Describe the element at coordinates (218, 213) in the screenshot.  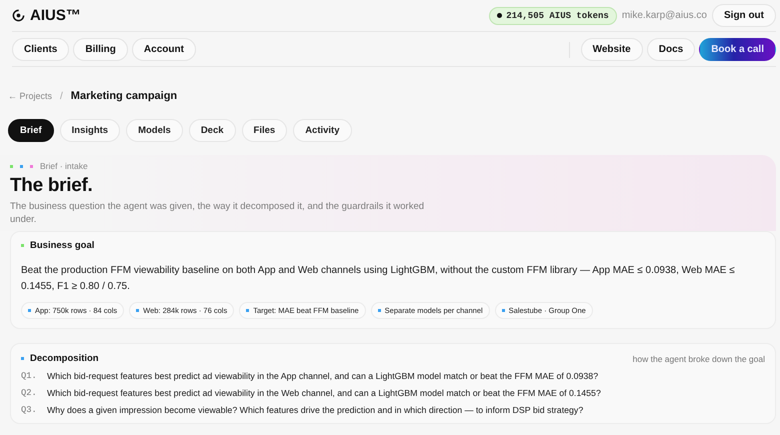
I see `description: The business question the agent was given, the way it decomposed it, and the guardrails it worked under.` at that location.